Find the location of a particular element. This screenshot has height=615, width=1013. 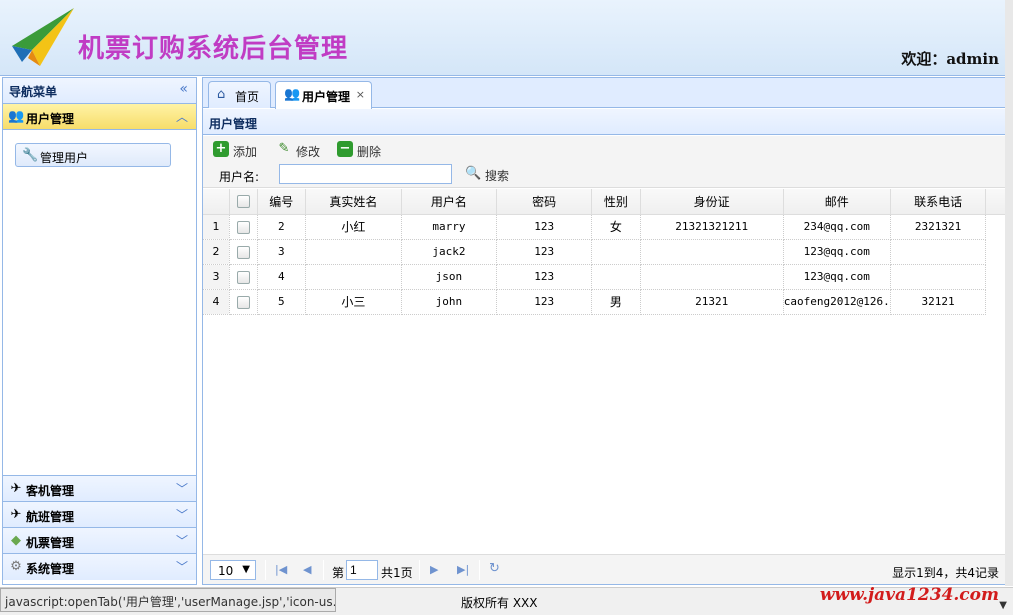

nav-section-label: 用户管理 is located at coordinates (50, 119).